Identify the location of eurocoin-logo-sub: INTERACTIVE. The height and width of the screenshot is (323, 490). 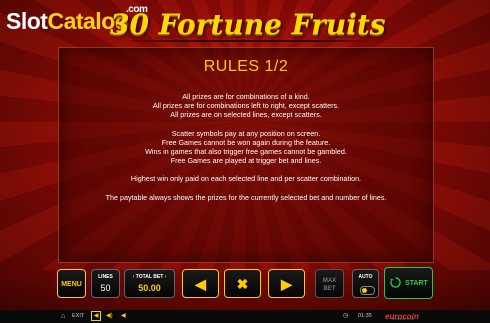
(403, 319).